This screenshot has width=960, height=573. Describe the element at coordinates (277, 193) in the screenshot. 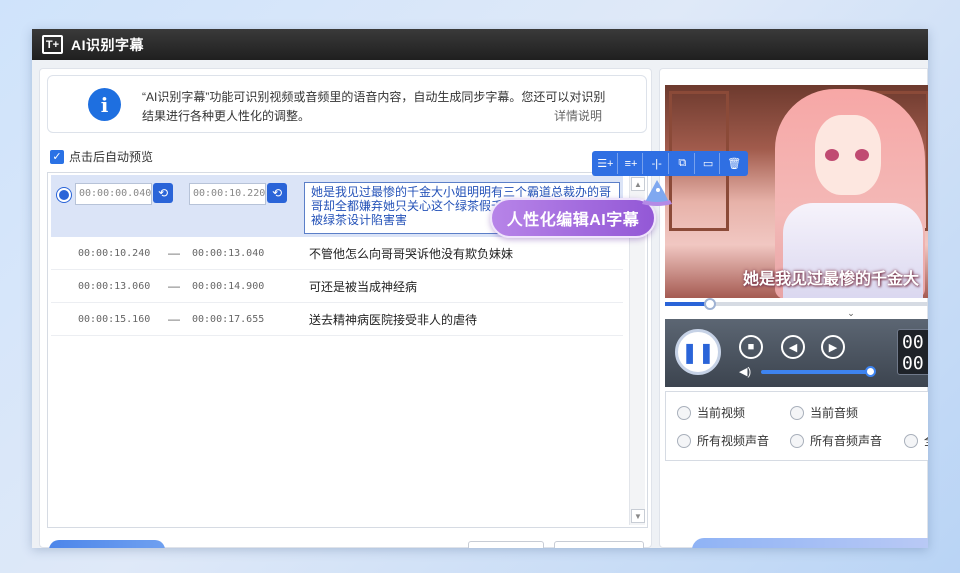

I see `set-end-time-icon: ⟲` at that location.